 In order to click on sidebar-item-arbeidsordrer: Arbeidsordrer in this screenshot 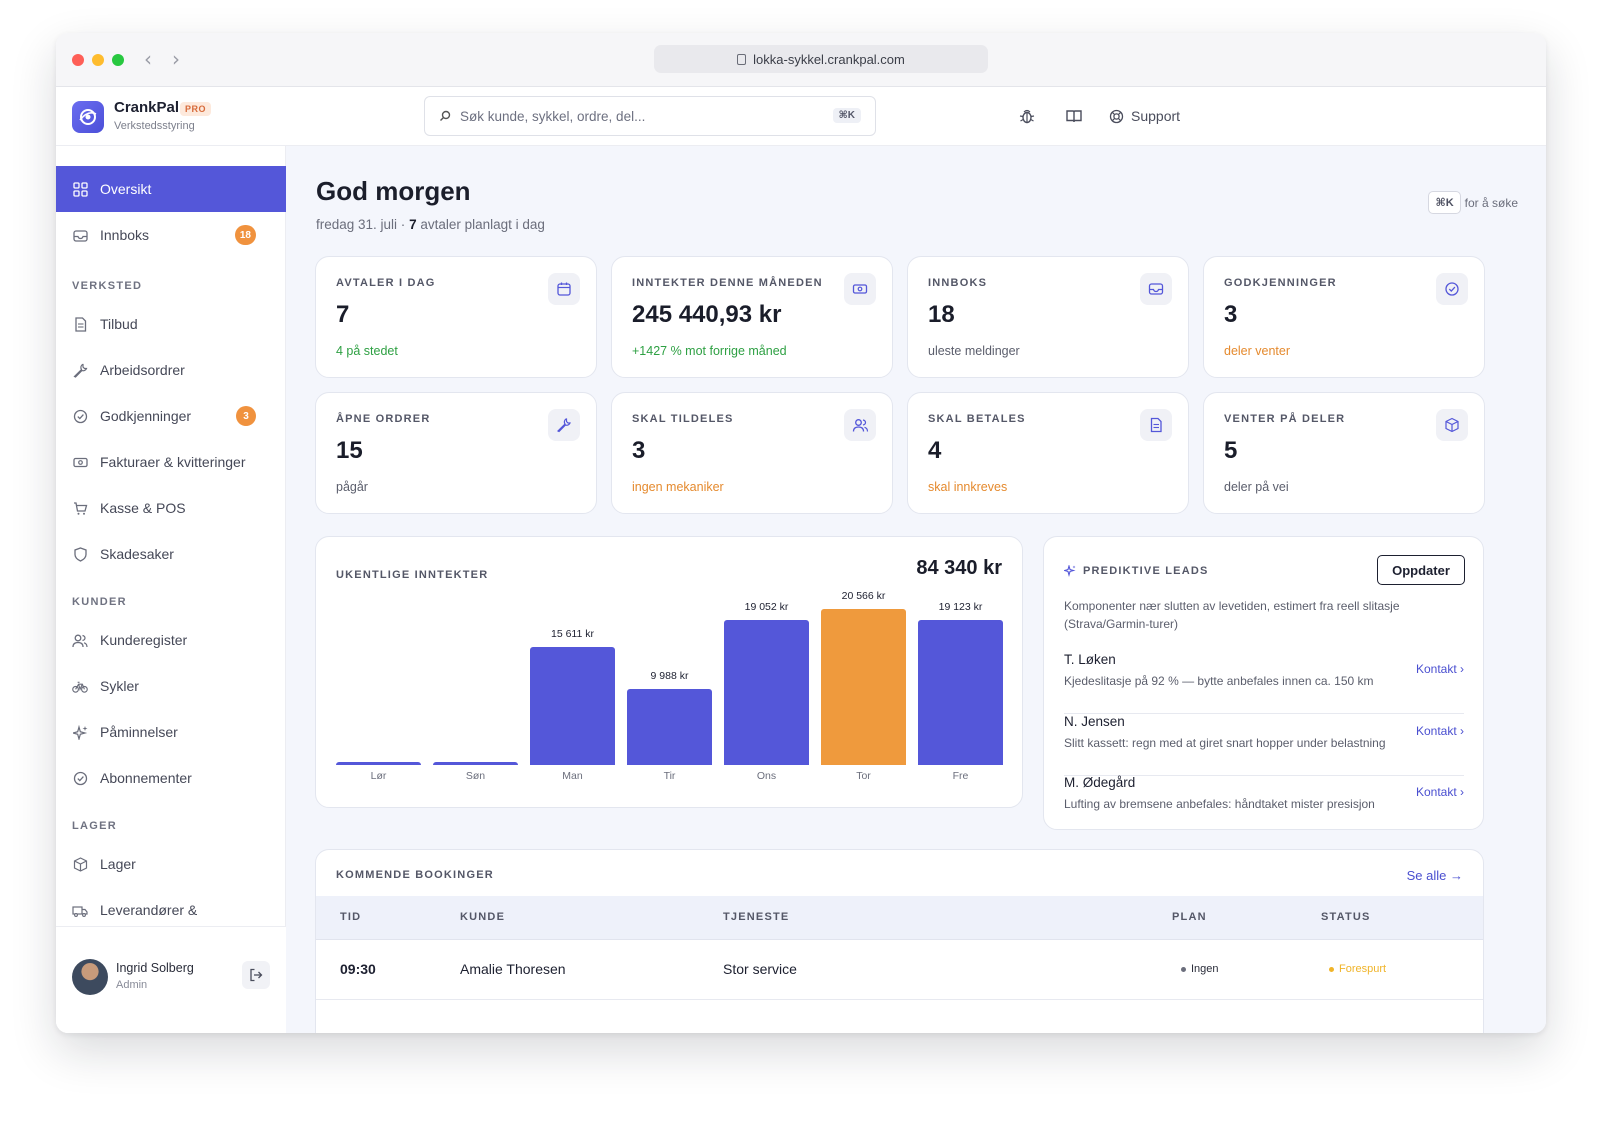, I will do `click(171, 370)`.